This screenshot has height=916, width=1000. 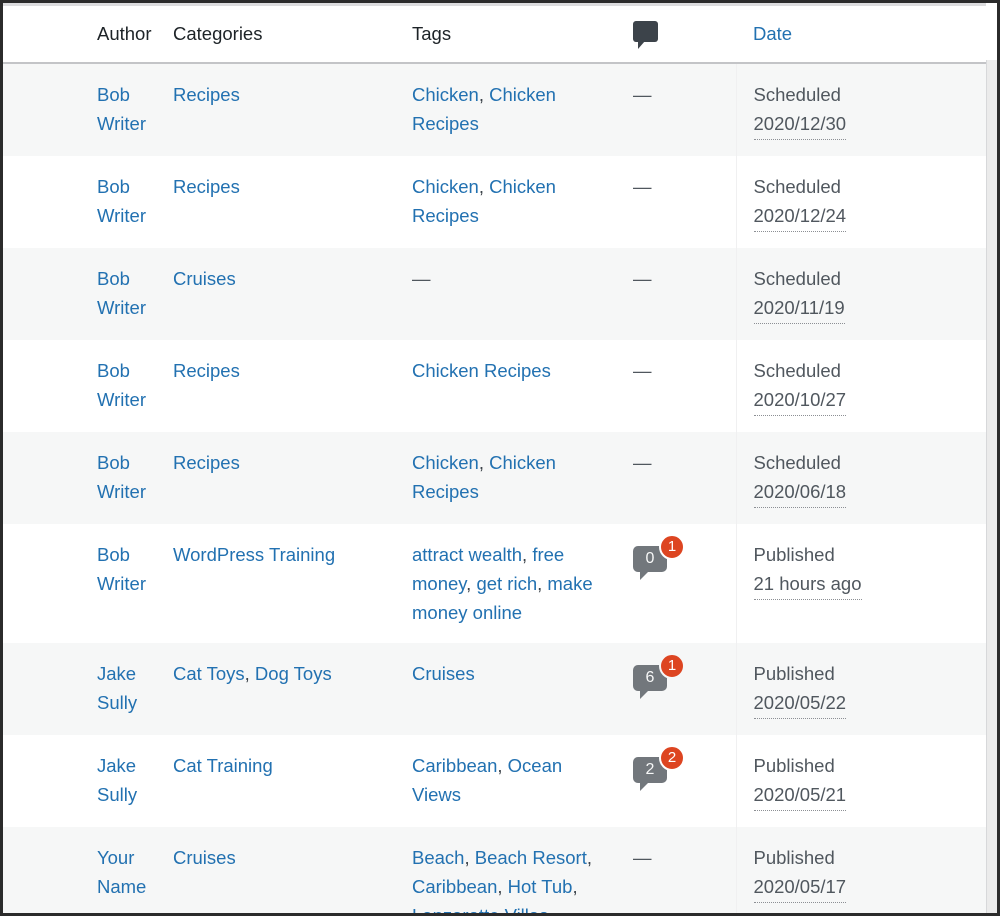 I want to click on table-header: Author Categories Tags Date, so click(x=500, y=33).